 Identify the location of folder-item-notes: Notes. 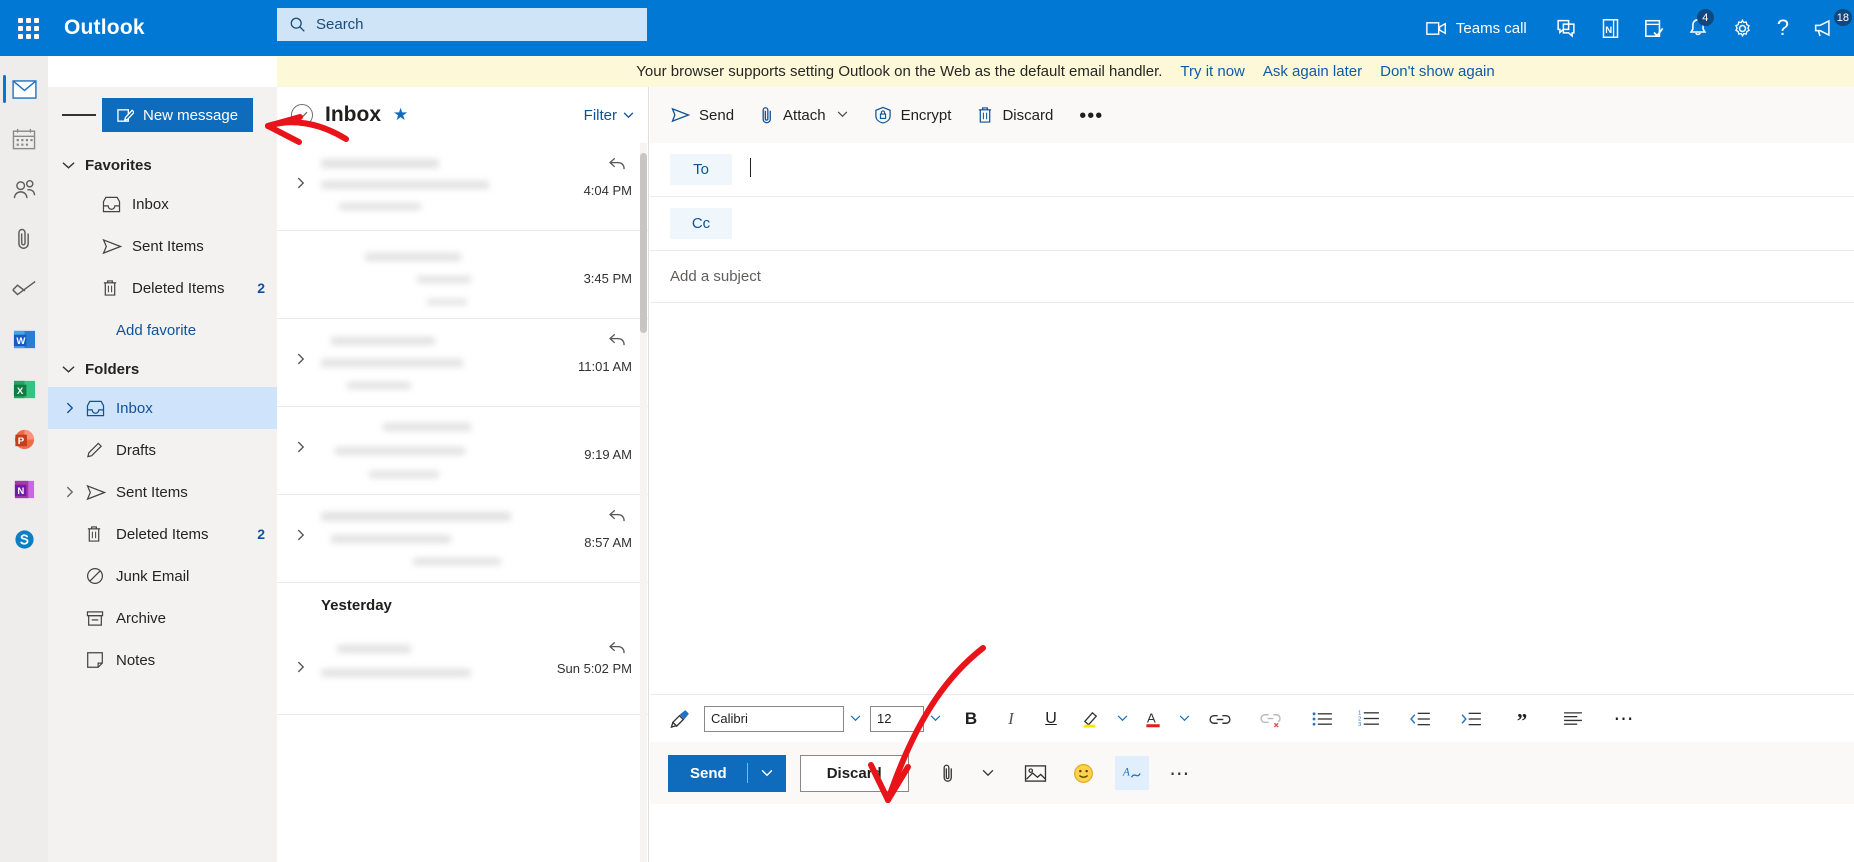
(162, 660).